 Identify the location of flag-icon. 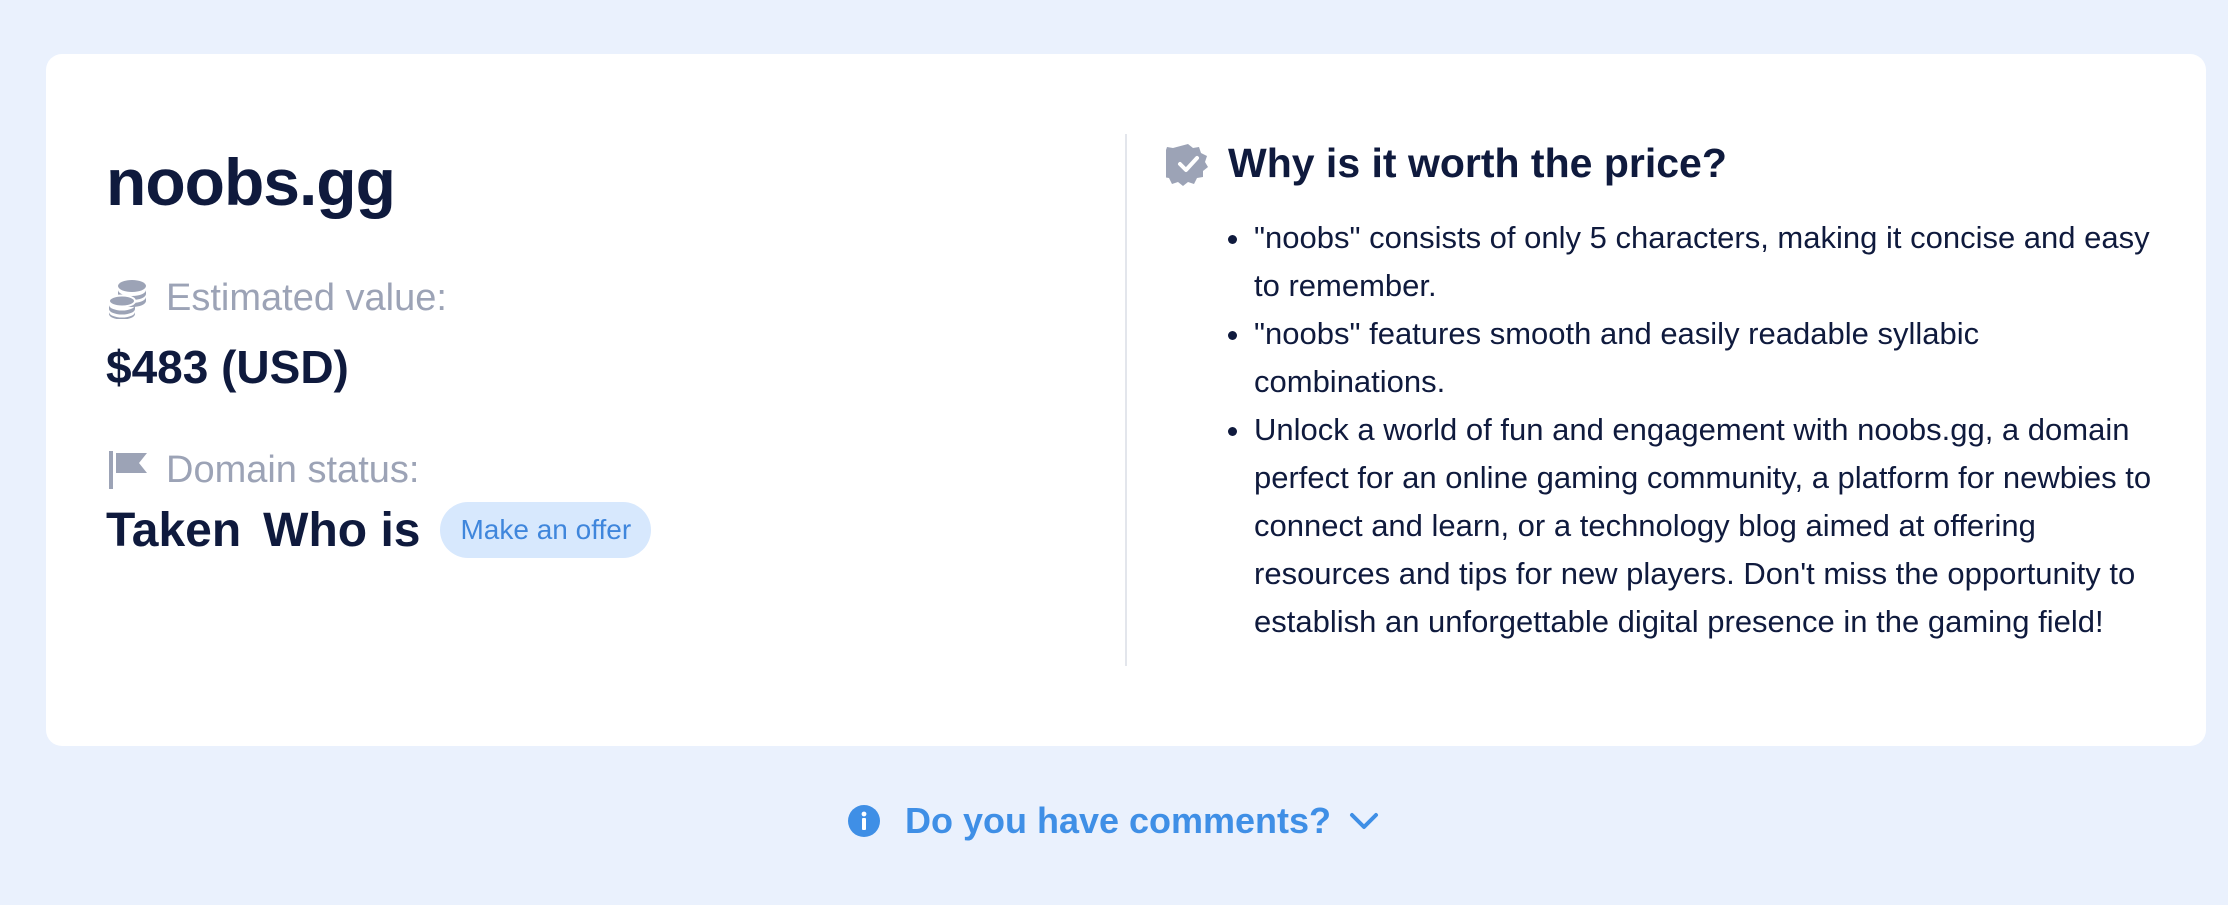
(128, 470).